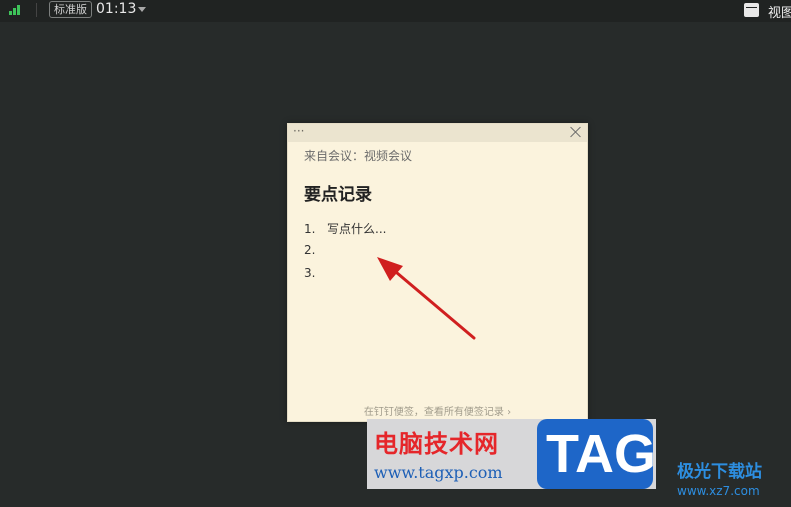 The image size is (791, 507). Describe the element at coordinates (338, 192) in the screenshot. I see `note-heading: 要点记录` at that location.